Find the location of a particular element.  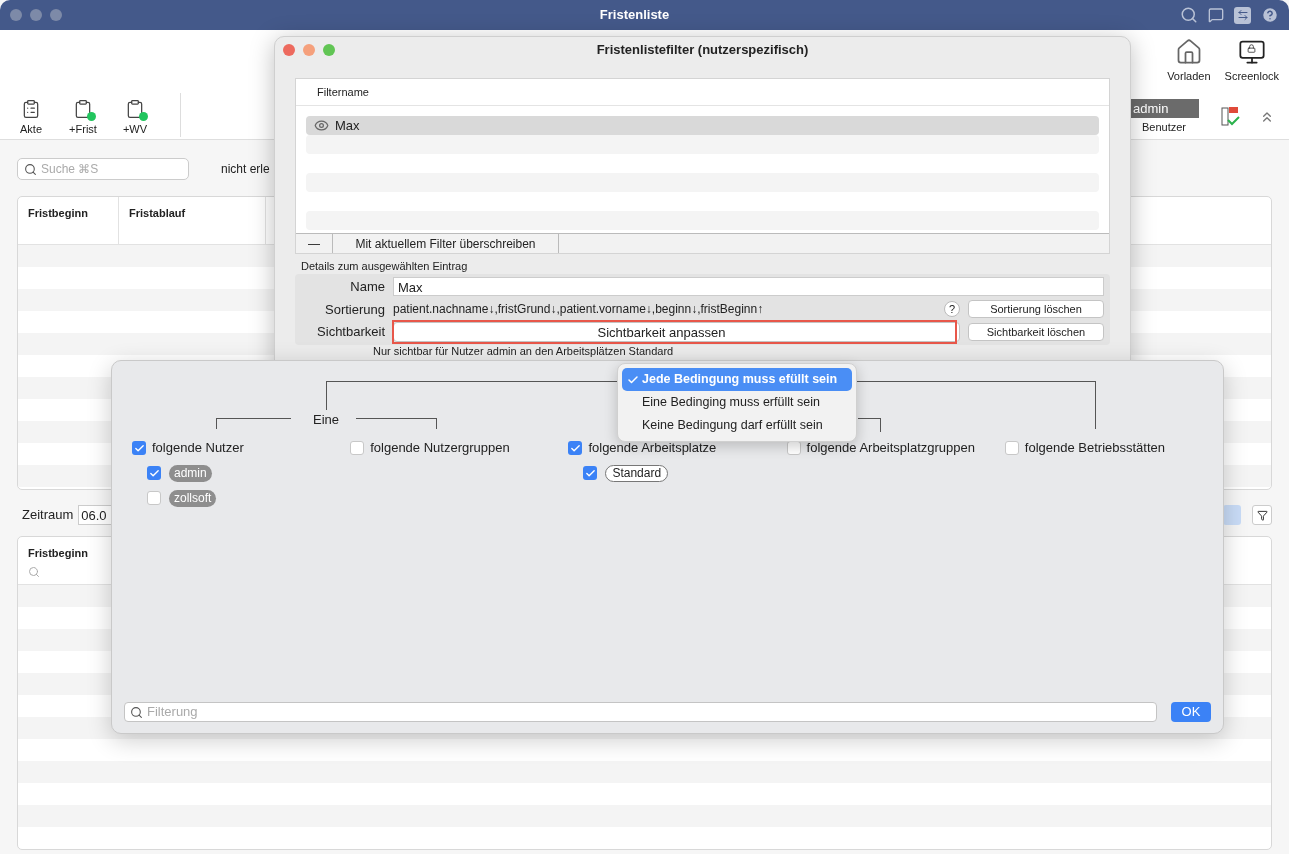

check-icon is located at coordinates (632, 379).